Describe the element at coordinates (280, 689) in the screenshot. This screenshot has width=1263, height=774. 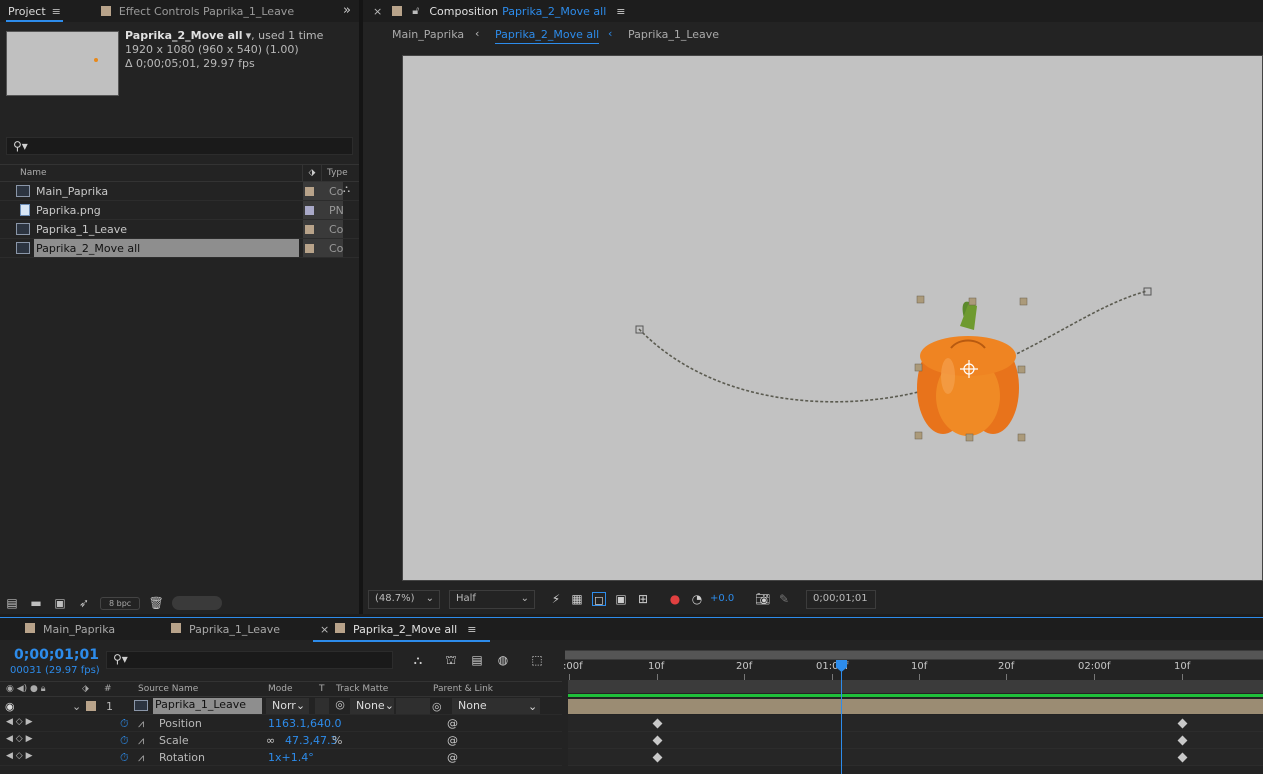
I see `column-mode: Mode` at that location.